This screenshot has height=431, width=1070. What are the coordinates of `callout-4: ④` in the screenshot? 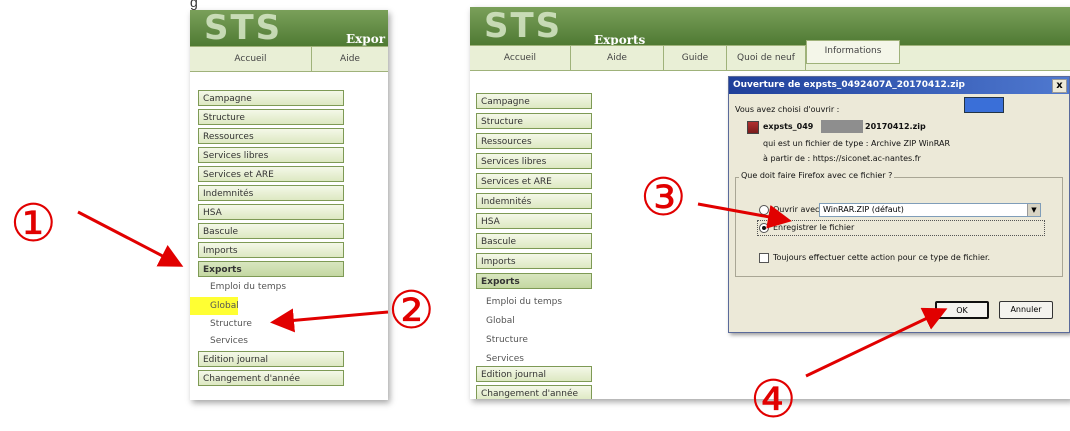 It's located at (773, 400).